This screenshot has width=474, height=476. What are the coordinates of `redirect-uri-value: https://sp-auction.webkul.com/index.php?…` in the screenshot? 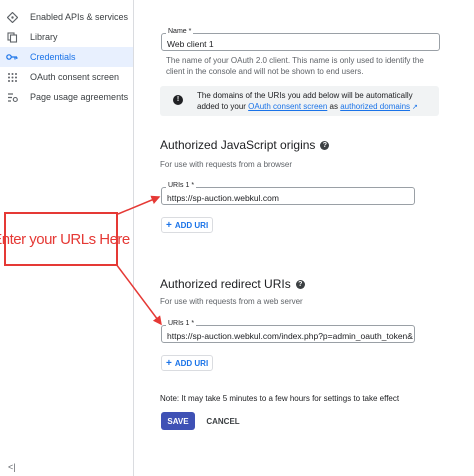 It's located at (290, 336).